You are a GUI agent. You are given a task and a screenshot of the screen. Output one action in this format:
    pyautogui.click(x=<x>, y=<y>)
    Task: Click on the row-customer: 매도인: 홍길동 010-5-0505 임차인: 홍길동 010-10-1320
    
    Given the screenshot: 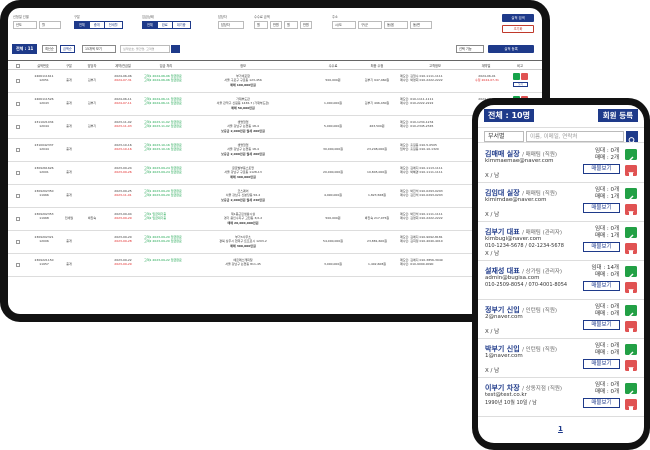 What is the action you would take?
    pyautogui.click(x=419, y=147)
    